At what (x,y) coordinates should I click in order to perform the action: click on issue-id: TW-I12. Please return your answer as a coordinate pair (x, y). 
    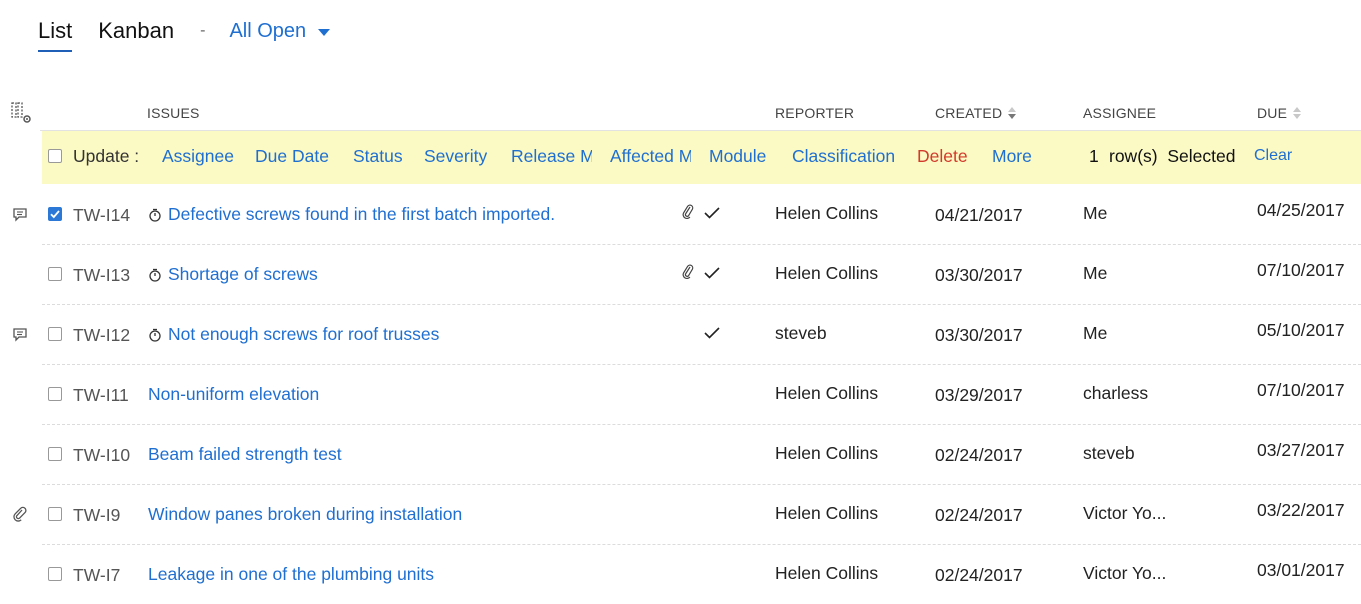
    Looking at the image, I should click on (102, 335).